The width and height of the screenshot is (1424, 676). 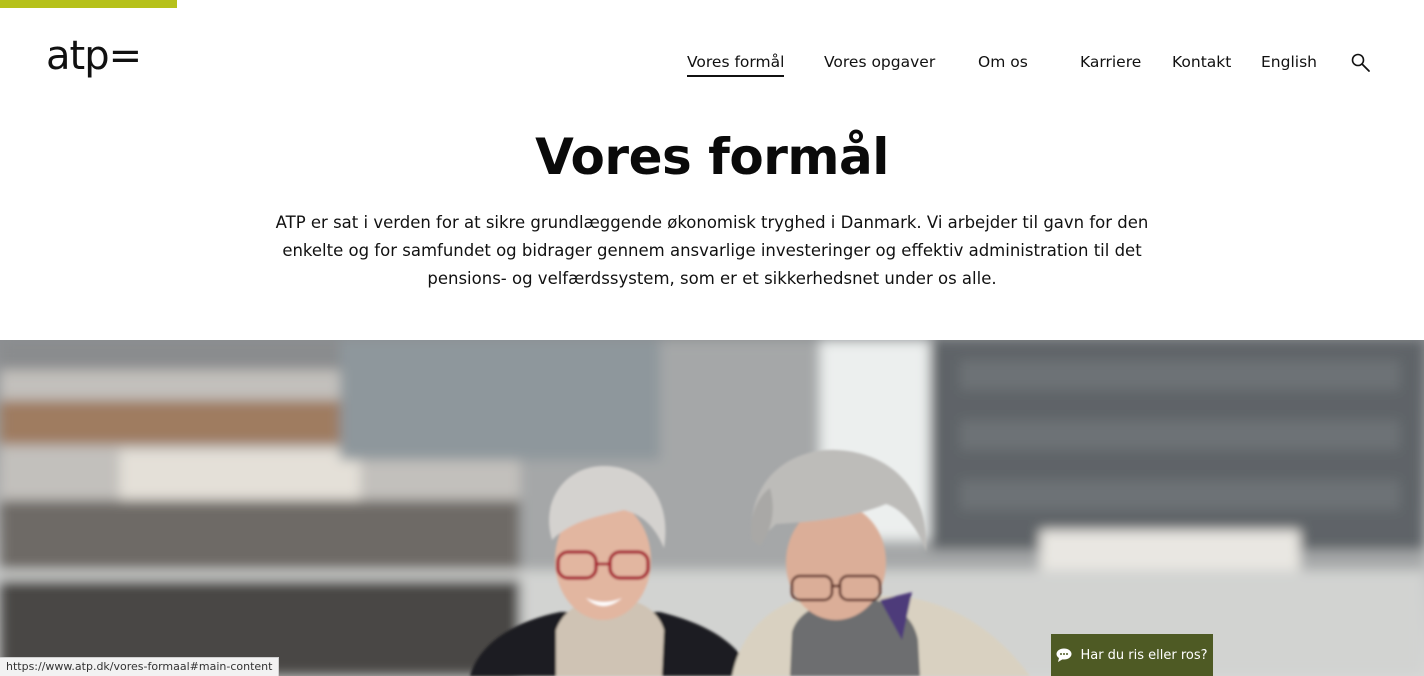 What do you see at coordinates (879, 62) in the screenshot?
I see `nav-vores-opgaver: Vores opgaver` at bounding box center [879, 62].